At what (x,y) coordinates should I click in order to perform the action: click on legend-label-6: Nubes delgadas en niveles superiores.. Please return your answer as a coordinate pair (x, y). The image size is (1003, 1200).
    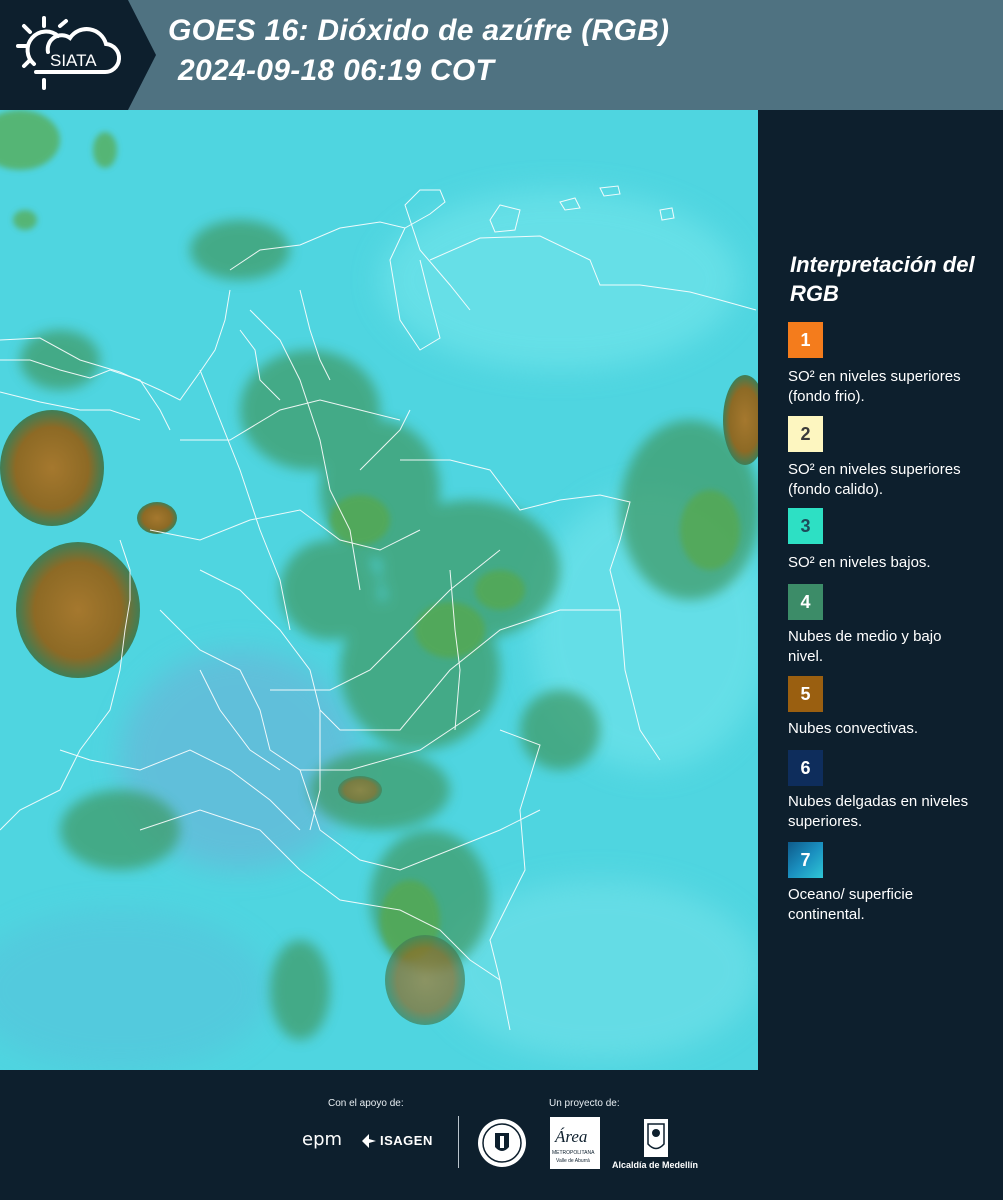
    Looking at the image, I should click on (878, 811).